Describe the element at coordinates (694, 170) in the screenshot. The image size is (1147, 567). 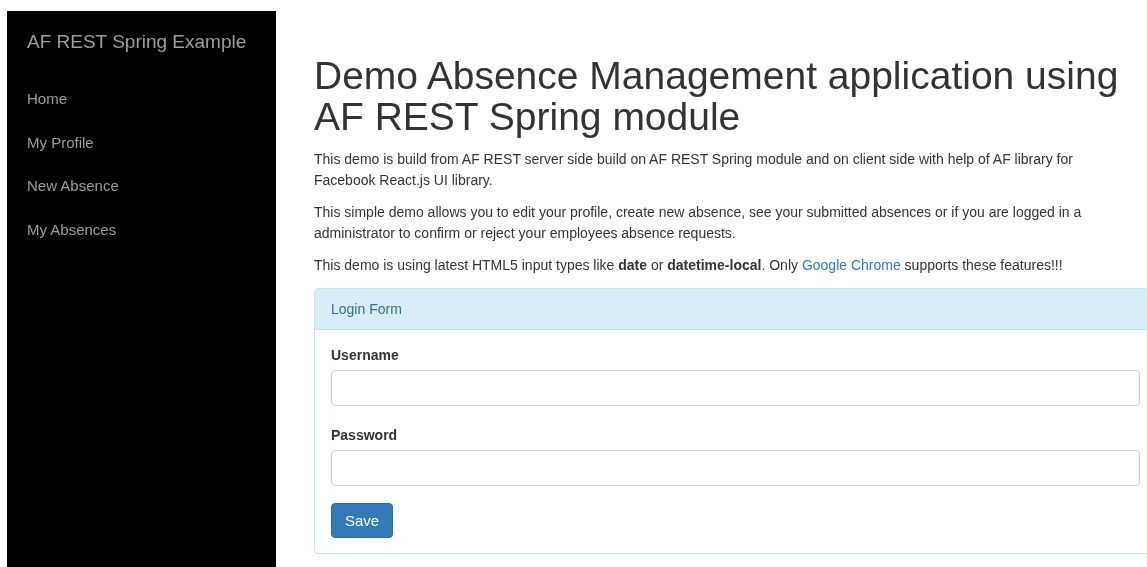
I see `paragraph: This demo is build from AF REST server side build on AF REST Spring module and on client side with help of AF library for Facebook React.js UI library.` at that location.